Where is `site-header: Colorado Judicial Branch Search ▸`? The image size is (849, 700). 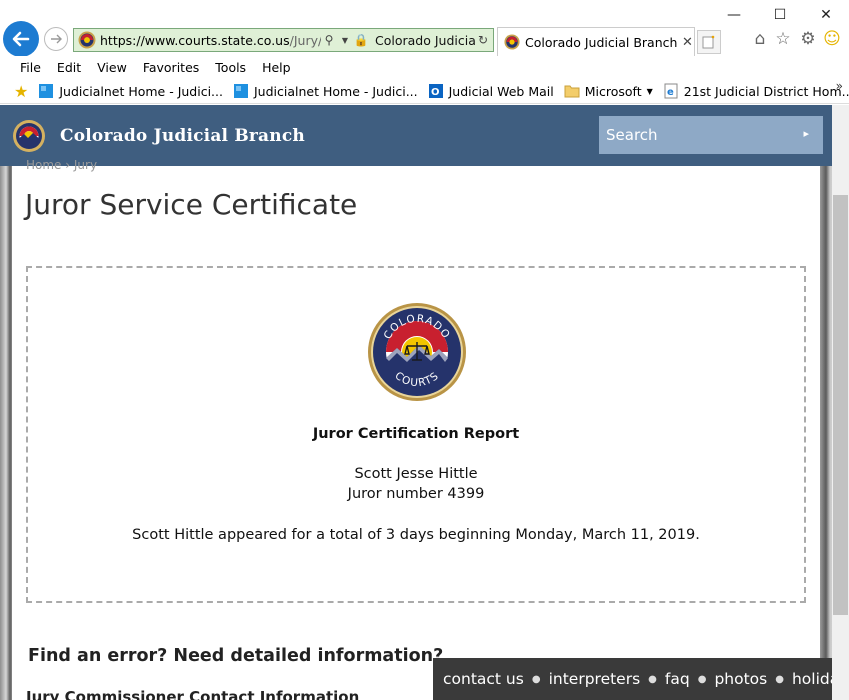
site-header: Colorado Judicial Branch Search ▸ is located at coordinates (416, 135).